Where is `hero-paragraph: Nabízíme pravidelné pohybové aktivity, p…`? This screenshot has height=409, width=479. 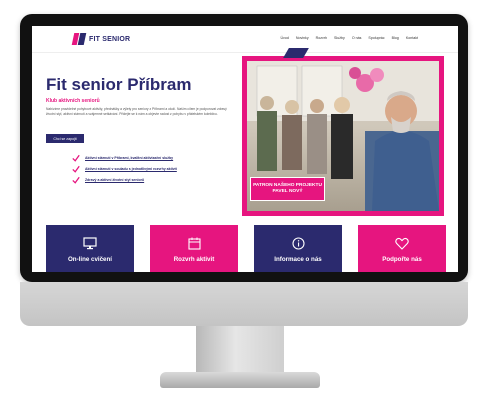 hero-paragraph: Nabízíme pravidelné pohybové aktivity, p… is located at coordinates (136, 111).